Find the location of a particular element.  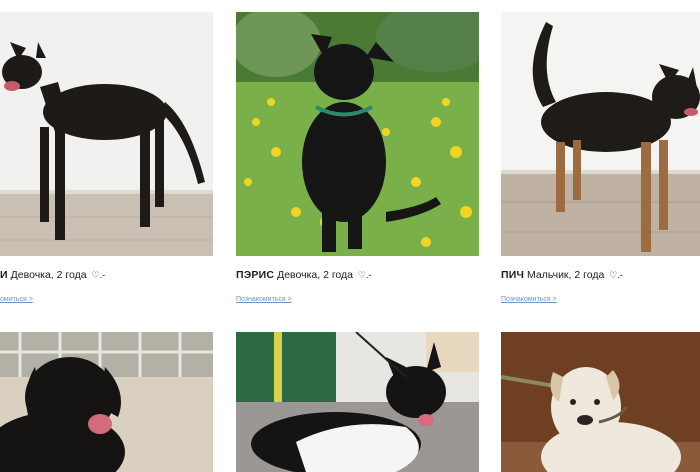

dog-caption-2: ПЭРИС Девочка, 2 года ♡.- is located at coordinates (304, 275).